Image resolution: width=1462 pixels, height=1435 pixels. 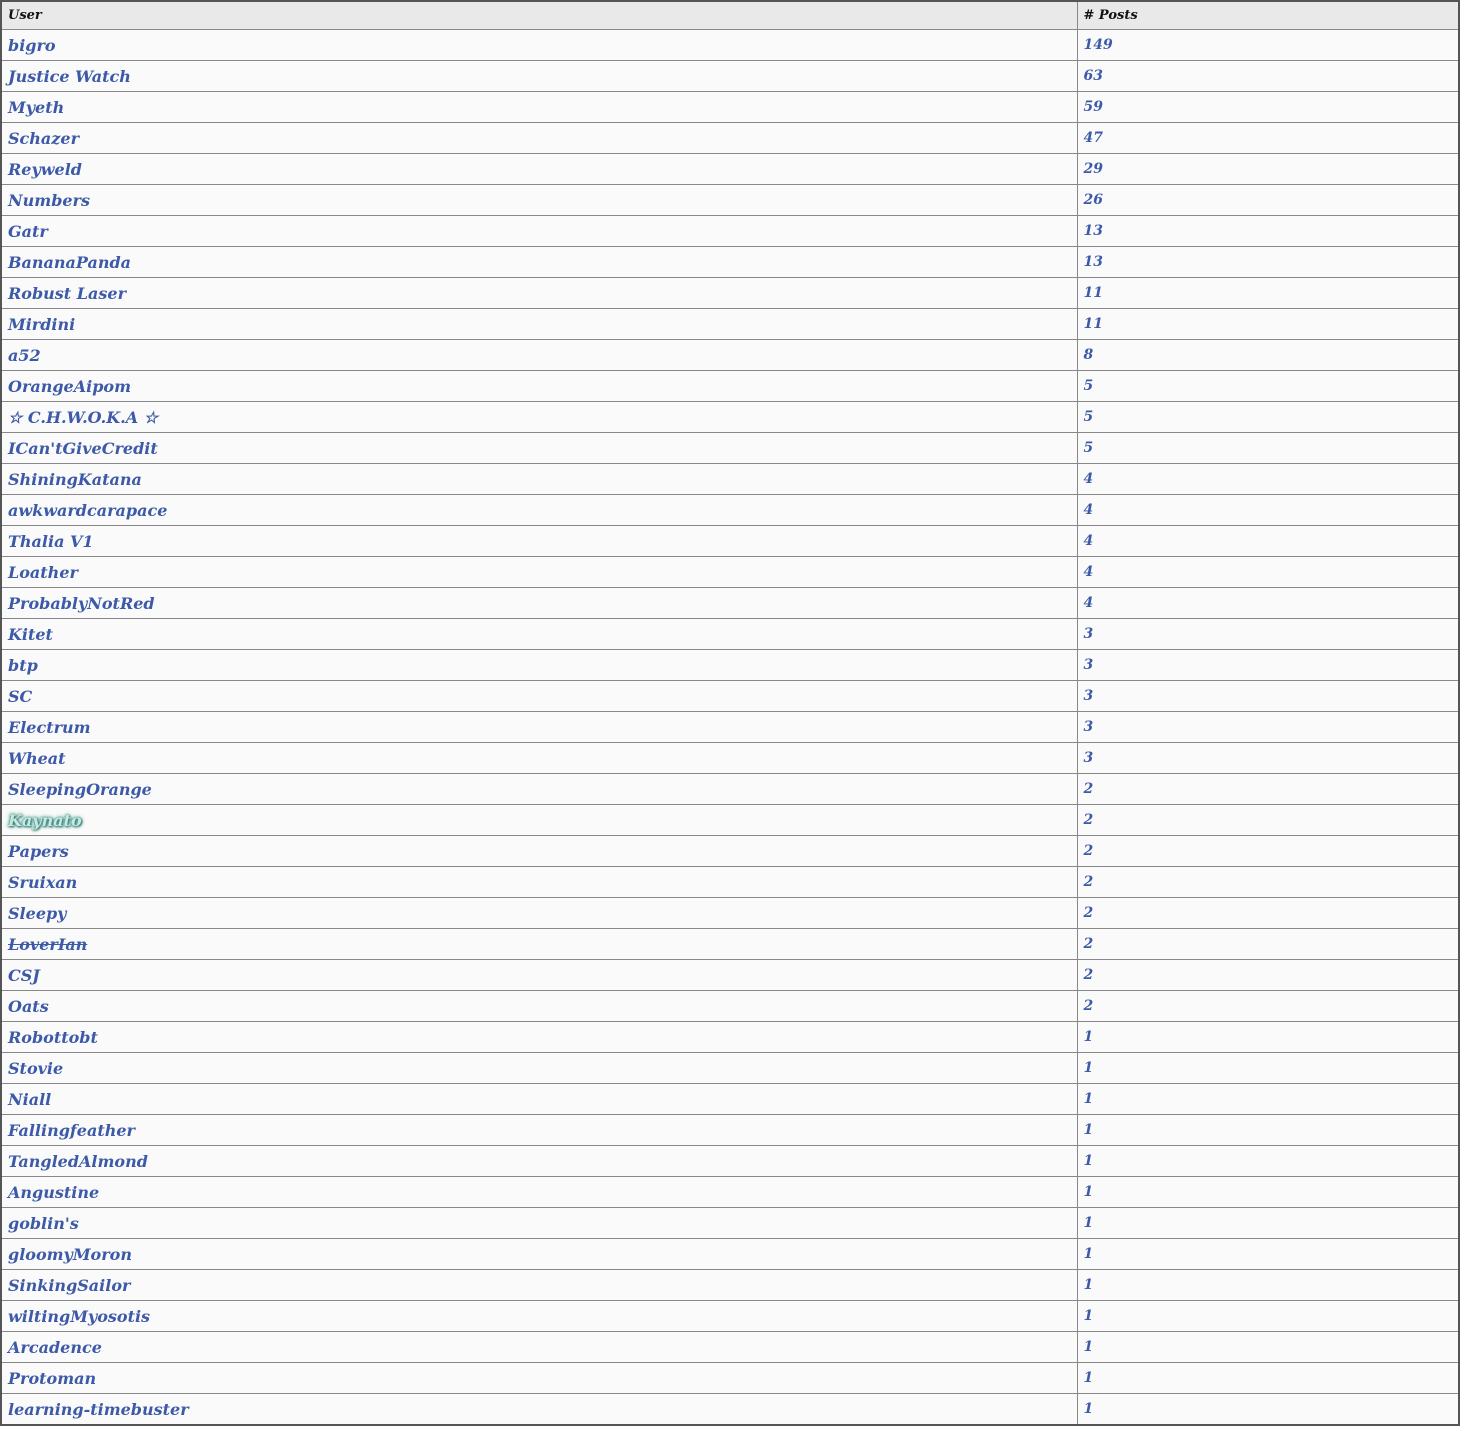 What do you see at coordinates (55, 1347) in the screenshot?
I see `user-profile-link: Arcadence` at bounding box center [55, 1347].